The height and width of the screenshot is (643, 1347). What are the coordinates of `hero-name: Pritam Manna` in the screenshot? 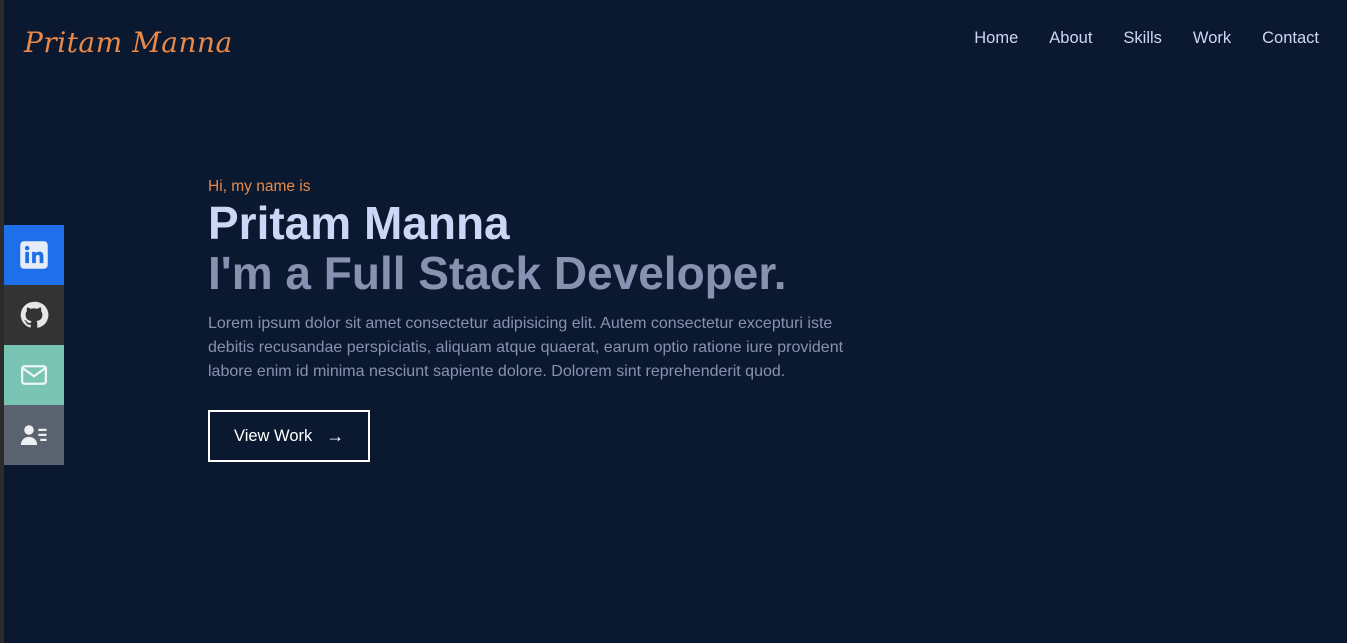 It's located at (359, 223).